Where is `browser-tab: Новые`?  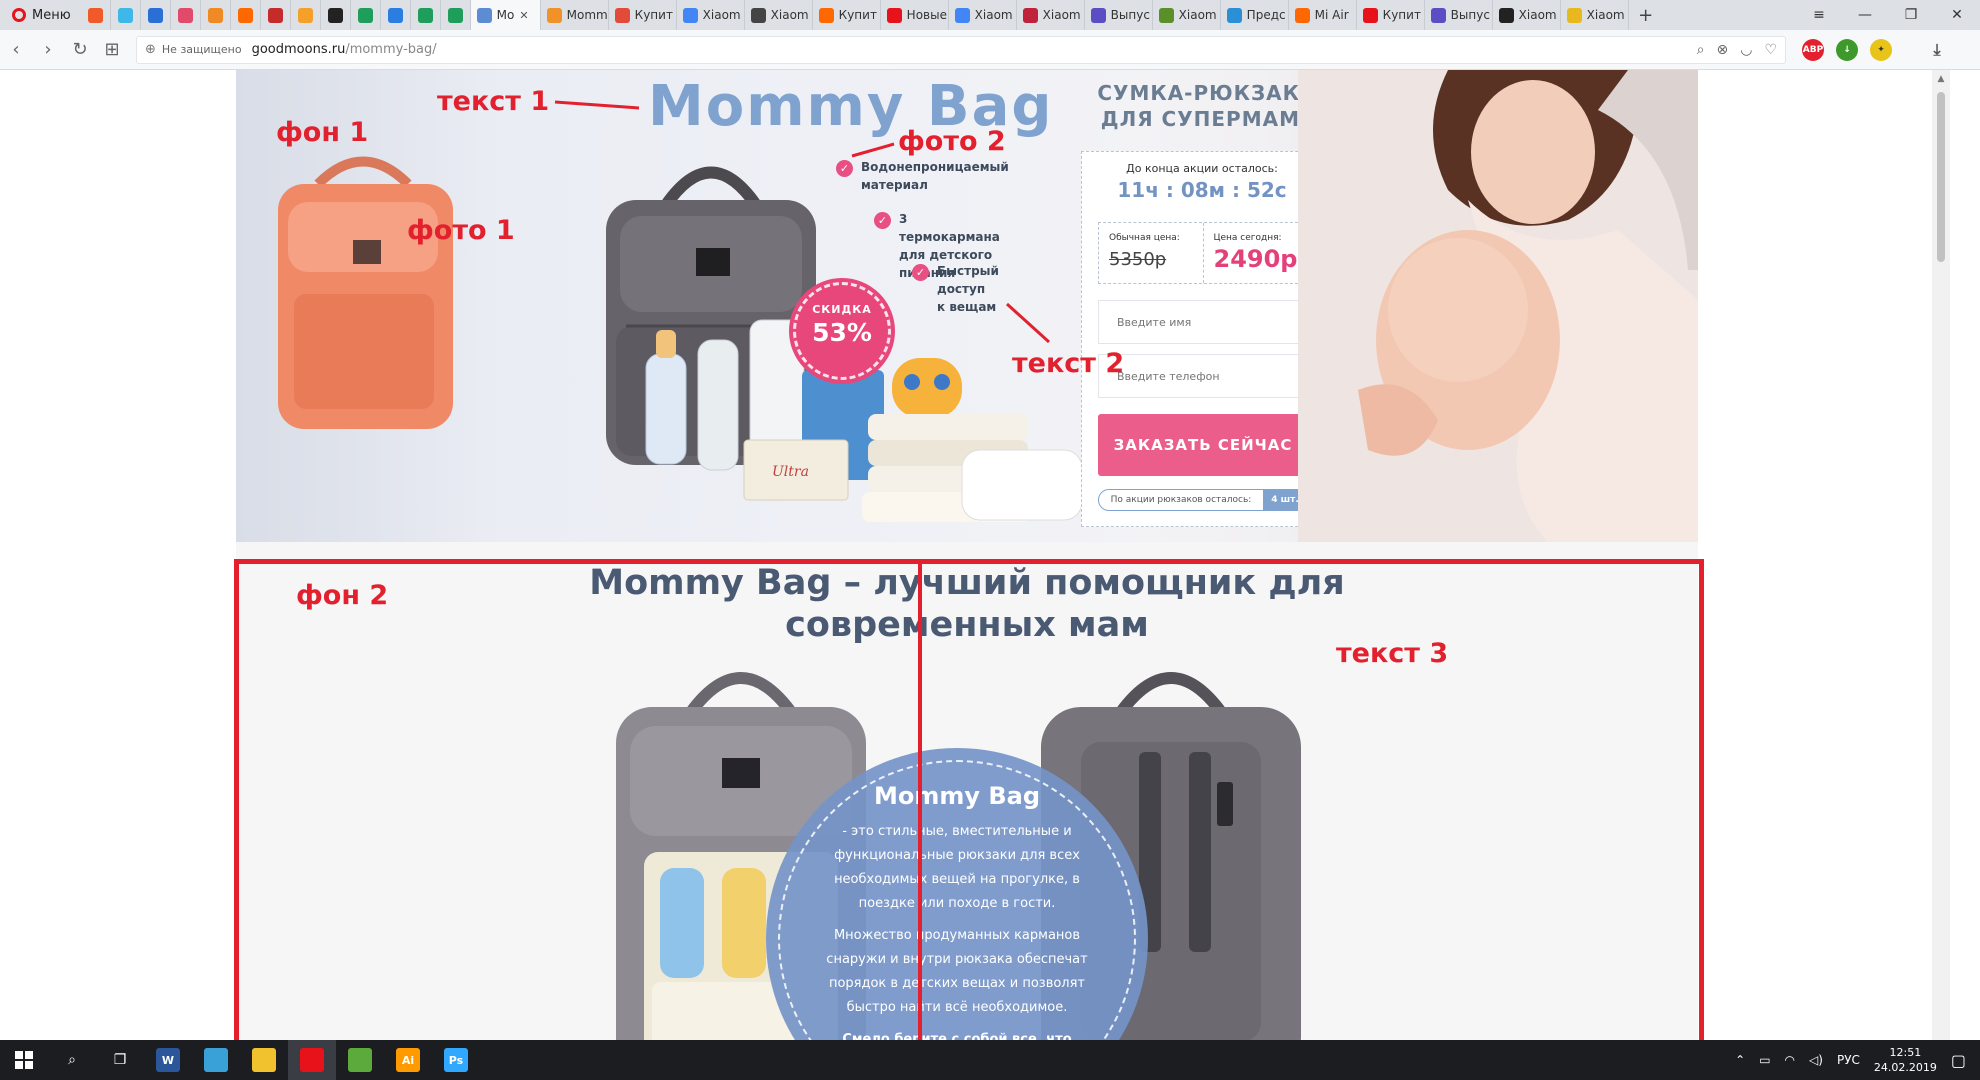
browser-tab: Новые is located at coordinates (915, 15).